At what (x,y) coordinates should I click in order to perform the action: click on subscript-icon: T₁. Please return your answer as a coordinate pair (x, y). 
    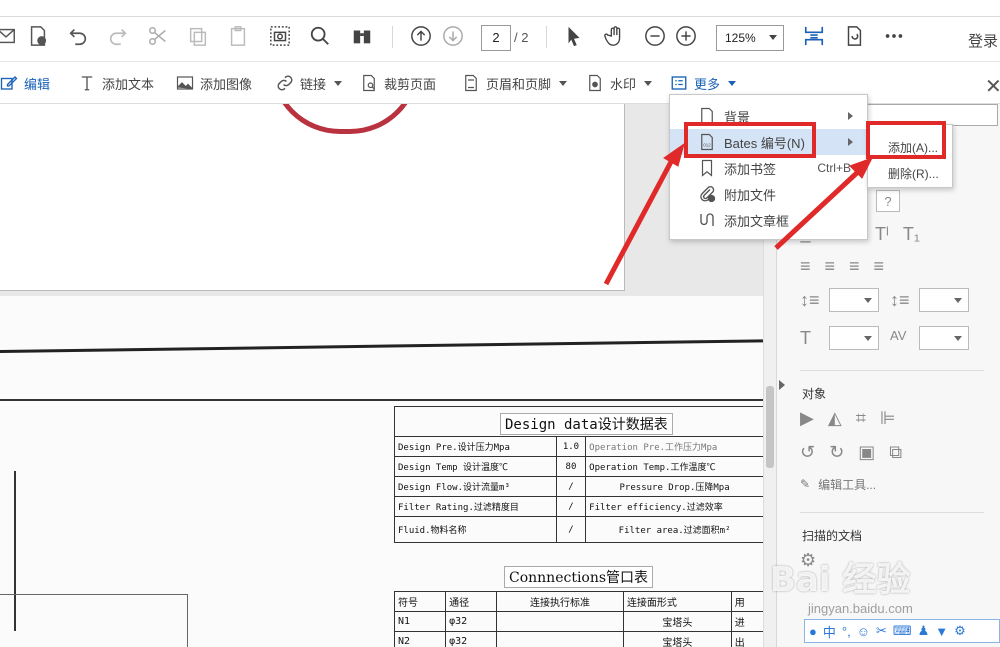
    Looking at the image, I should click on (911, 234).